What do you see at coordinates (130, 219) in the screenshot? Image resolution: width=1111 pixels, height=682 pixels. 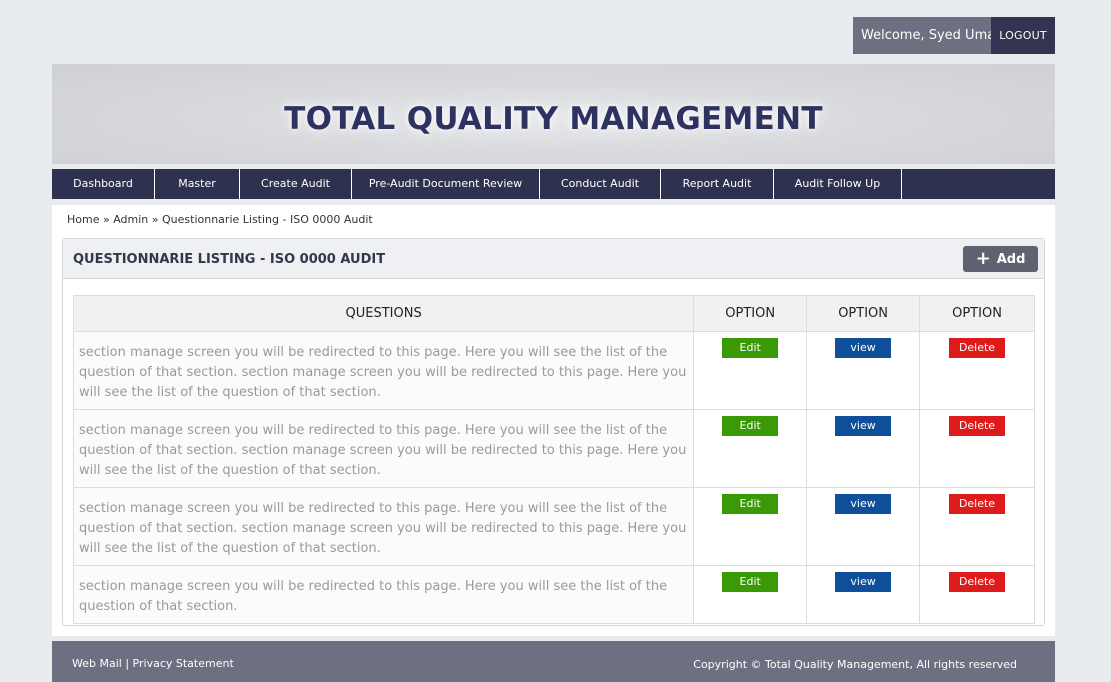 I see `breadcrumb-admin: Admin` at bounding box center [130, 219].